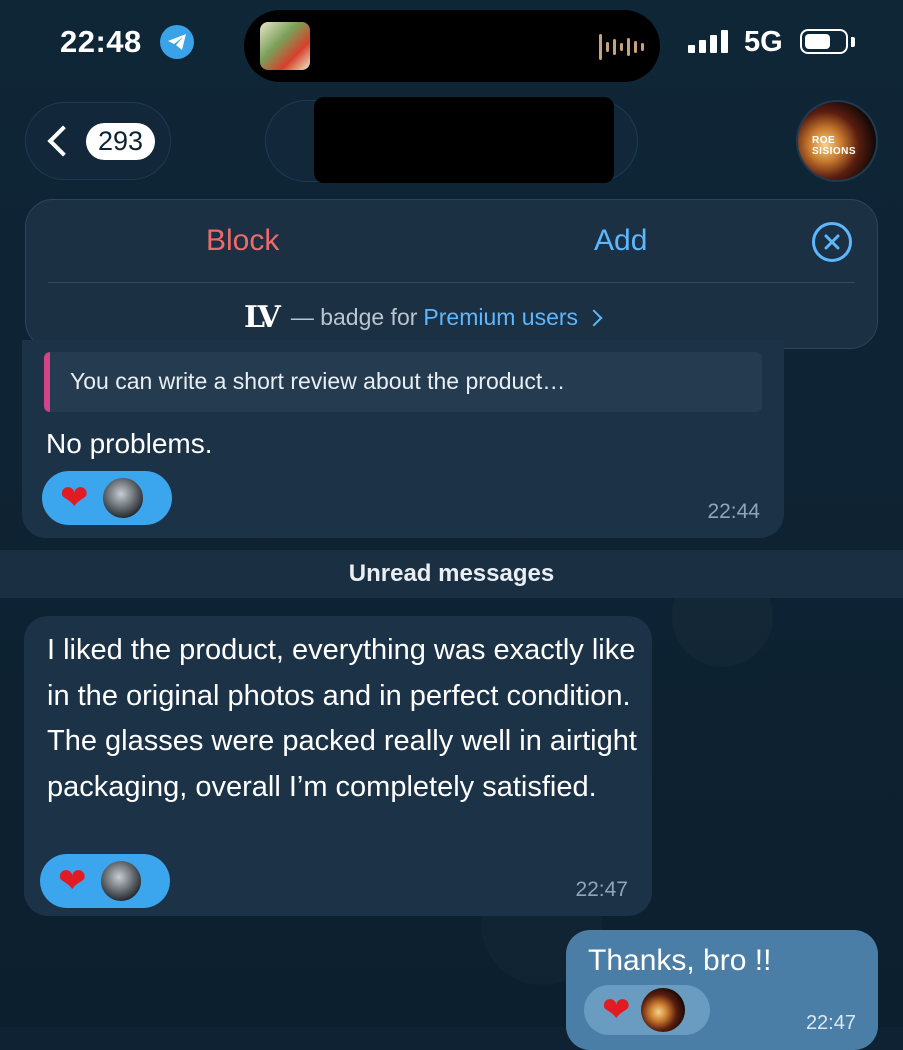 The image size is (903, 1050). I want to click on back-button: 293, so click(98, 141).